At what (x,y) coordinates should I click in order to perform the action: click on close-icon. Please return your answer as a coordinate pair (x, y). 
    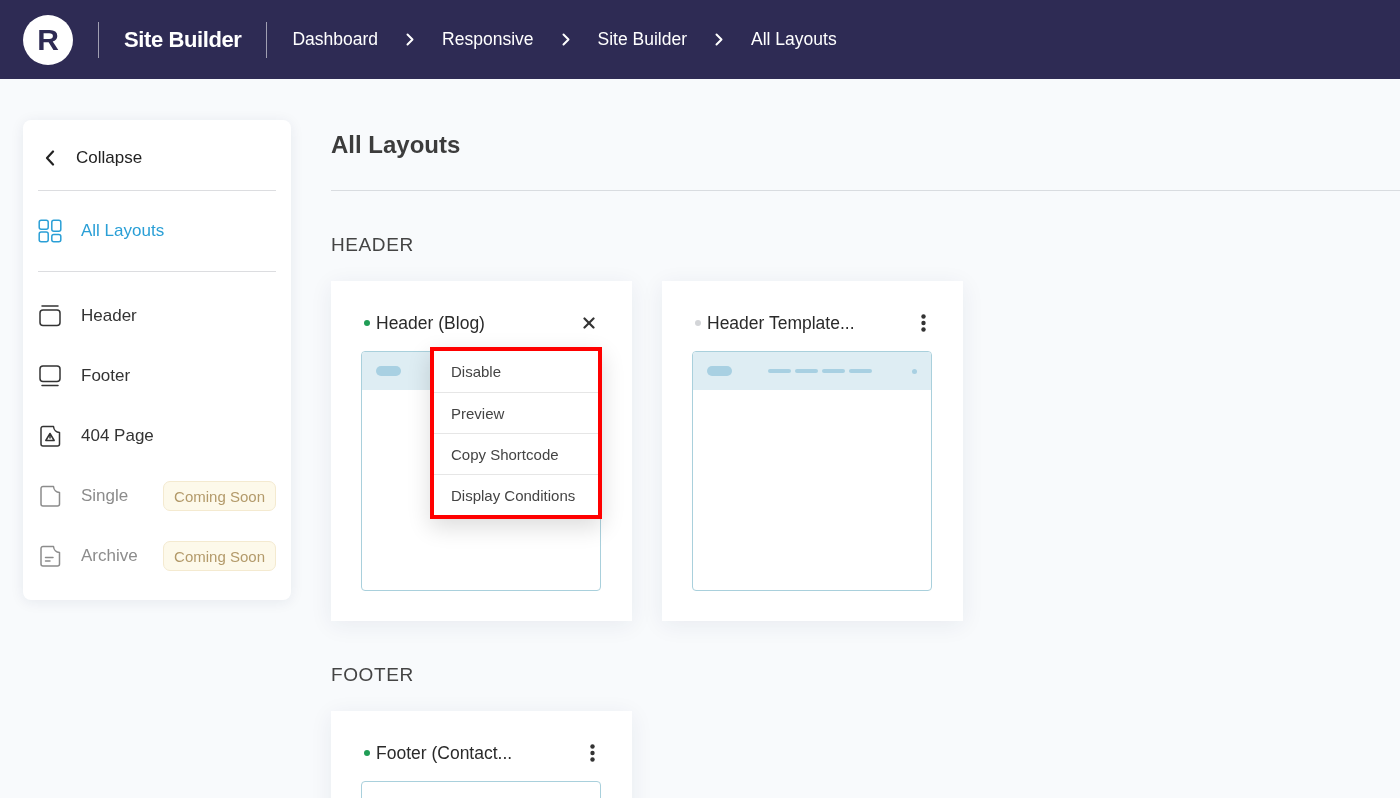
    Looking at the image, I should click on (589, 323).